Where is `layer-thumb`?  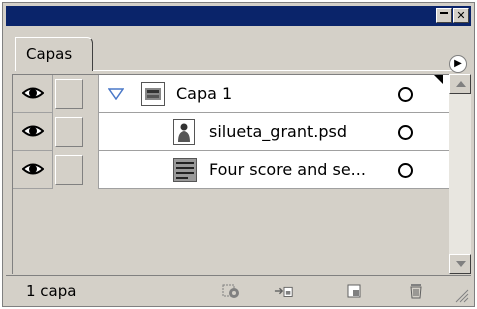
layer-thumb is located at coordinates (153, 94).